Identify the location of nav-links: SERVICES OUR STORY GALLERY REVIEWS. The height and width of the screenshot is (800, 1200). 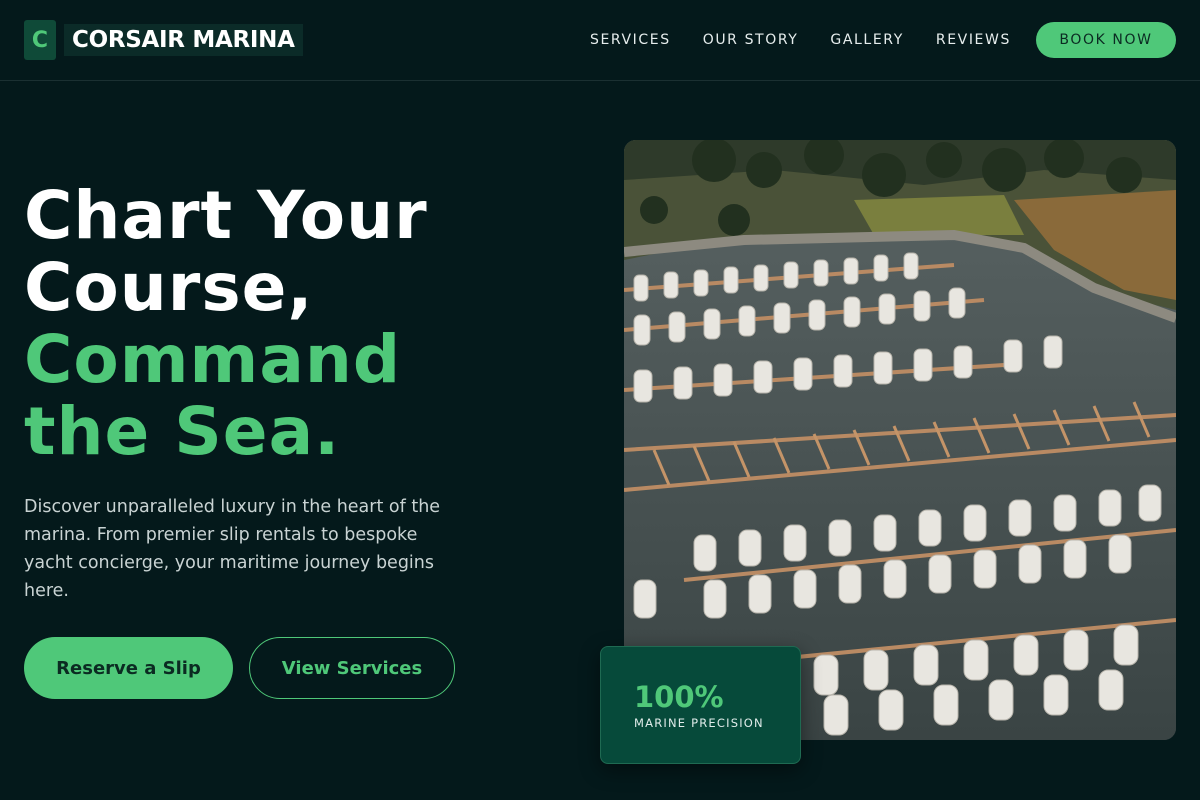
(816, 40).